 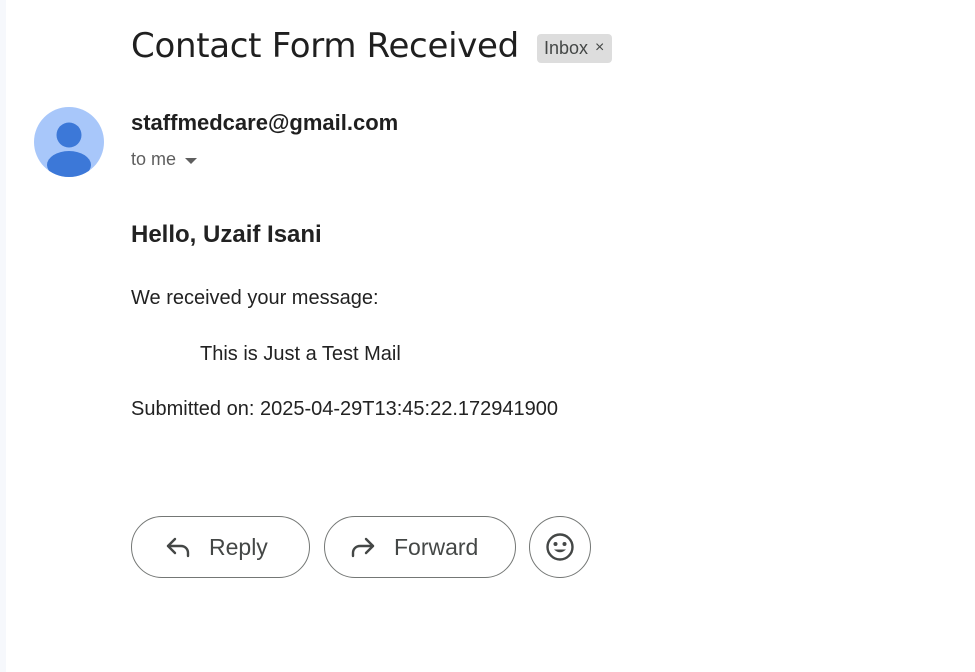 What do you see at coordinates (178, 547) in the screenshot?
I see `reply-arrow-icon` at bounding box center [178, 547].